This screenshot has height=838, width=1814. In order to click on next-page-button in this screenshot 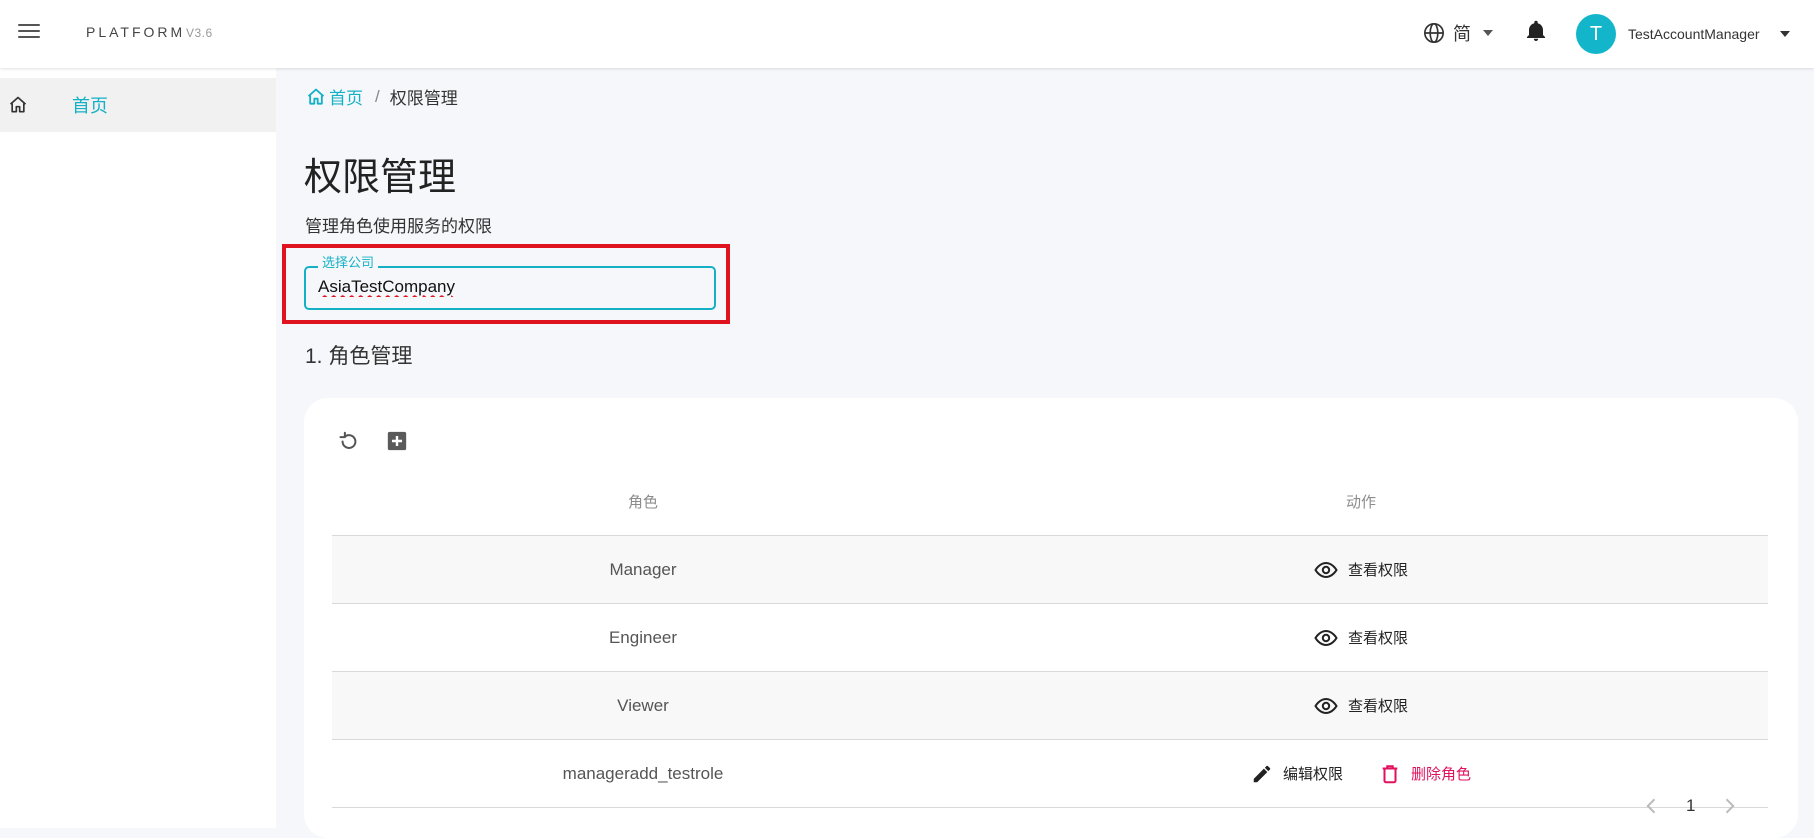, I will do `click(1729, 806)`.